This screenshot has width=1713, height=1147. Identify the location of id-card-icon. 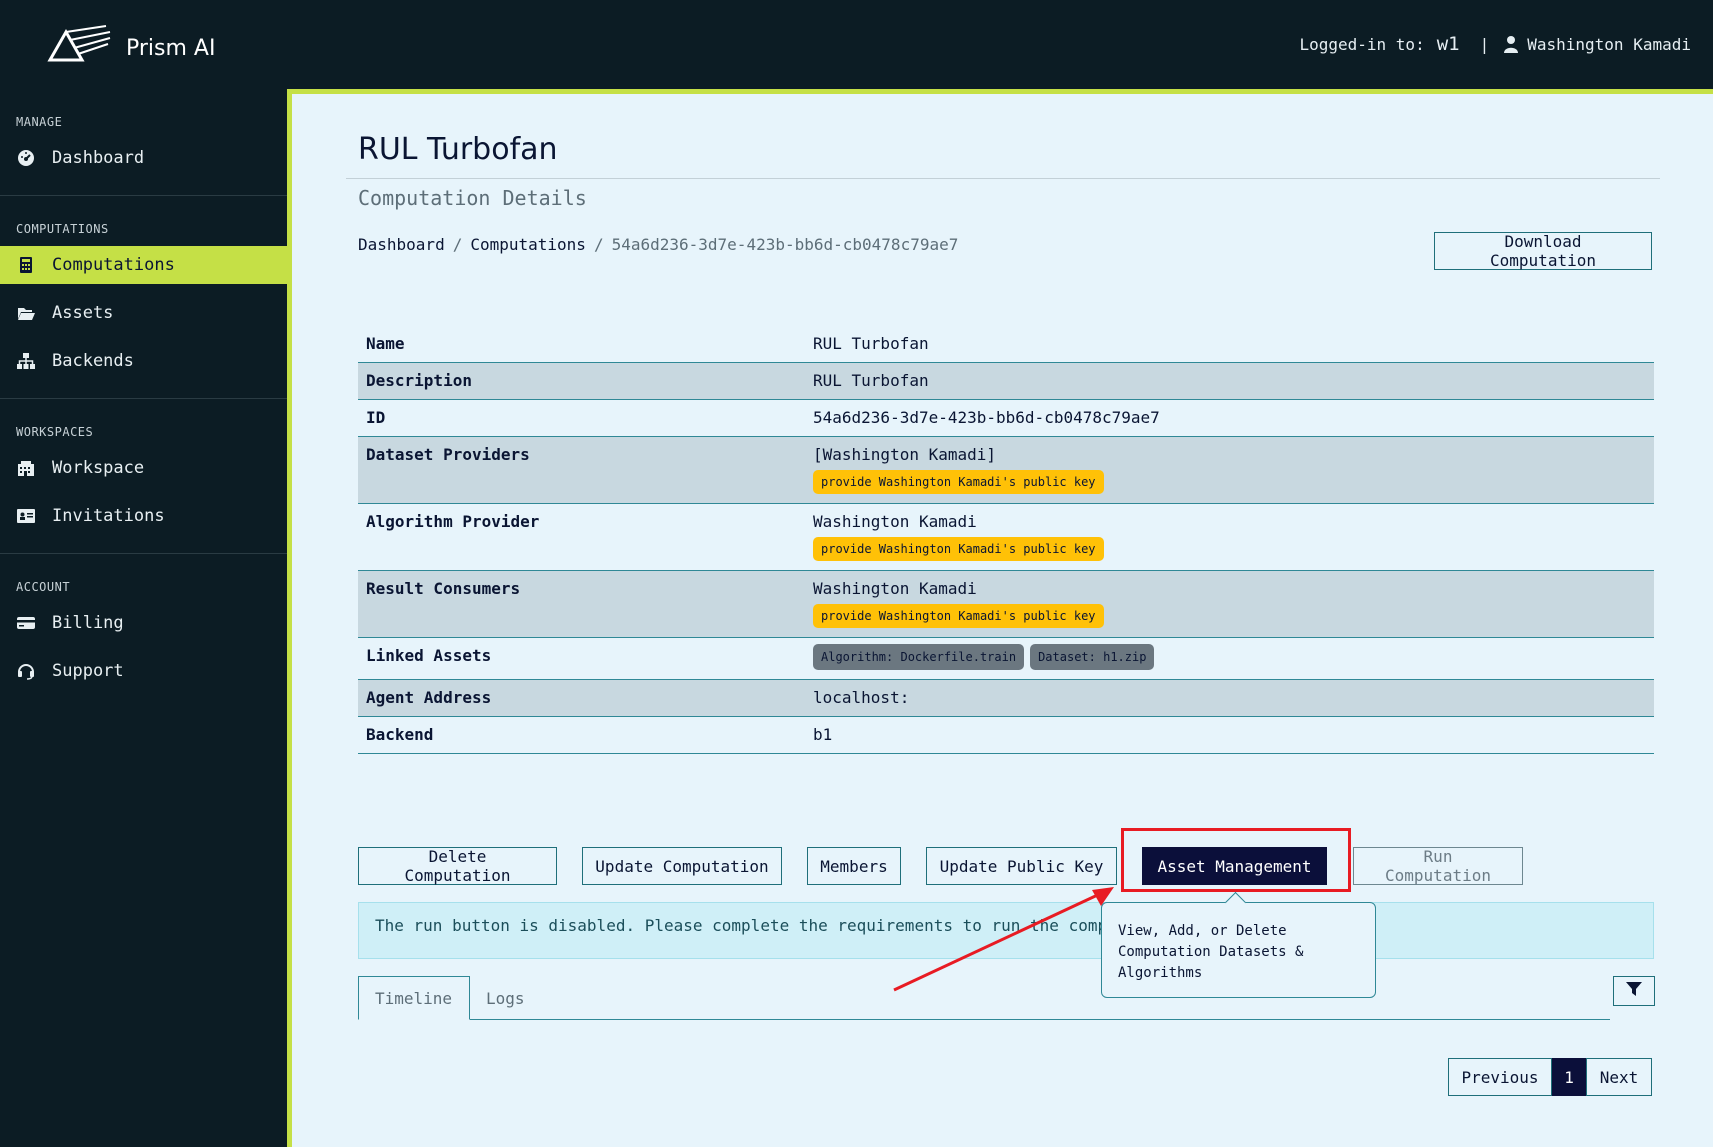
(26, 516).